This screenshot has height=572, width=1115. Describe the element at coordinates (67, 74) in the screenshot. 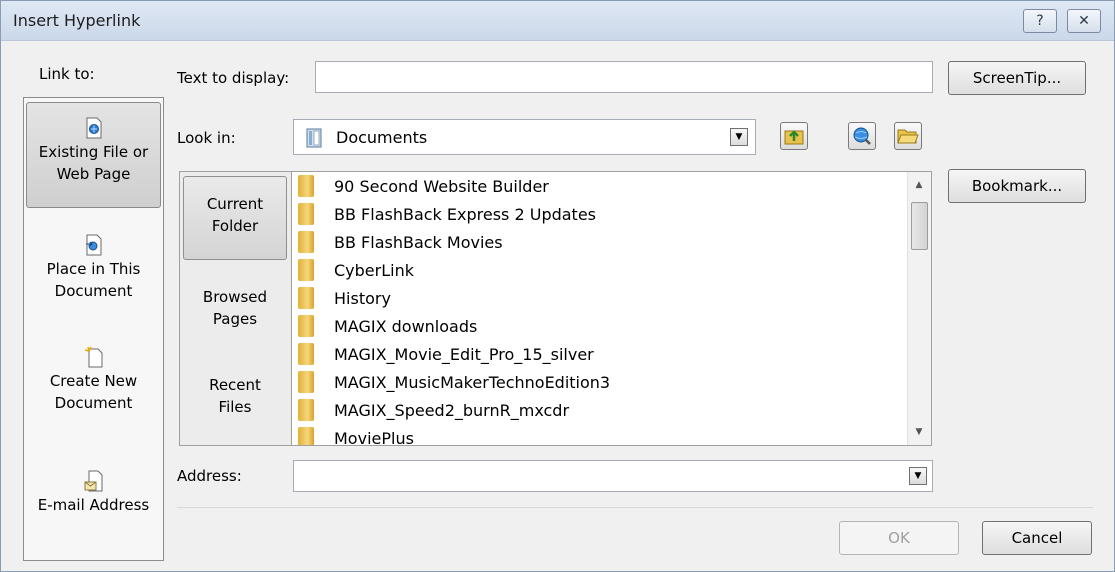

I see `link-to-label: Link to:` at that location.